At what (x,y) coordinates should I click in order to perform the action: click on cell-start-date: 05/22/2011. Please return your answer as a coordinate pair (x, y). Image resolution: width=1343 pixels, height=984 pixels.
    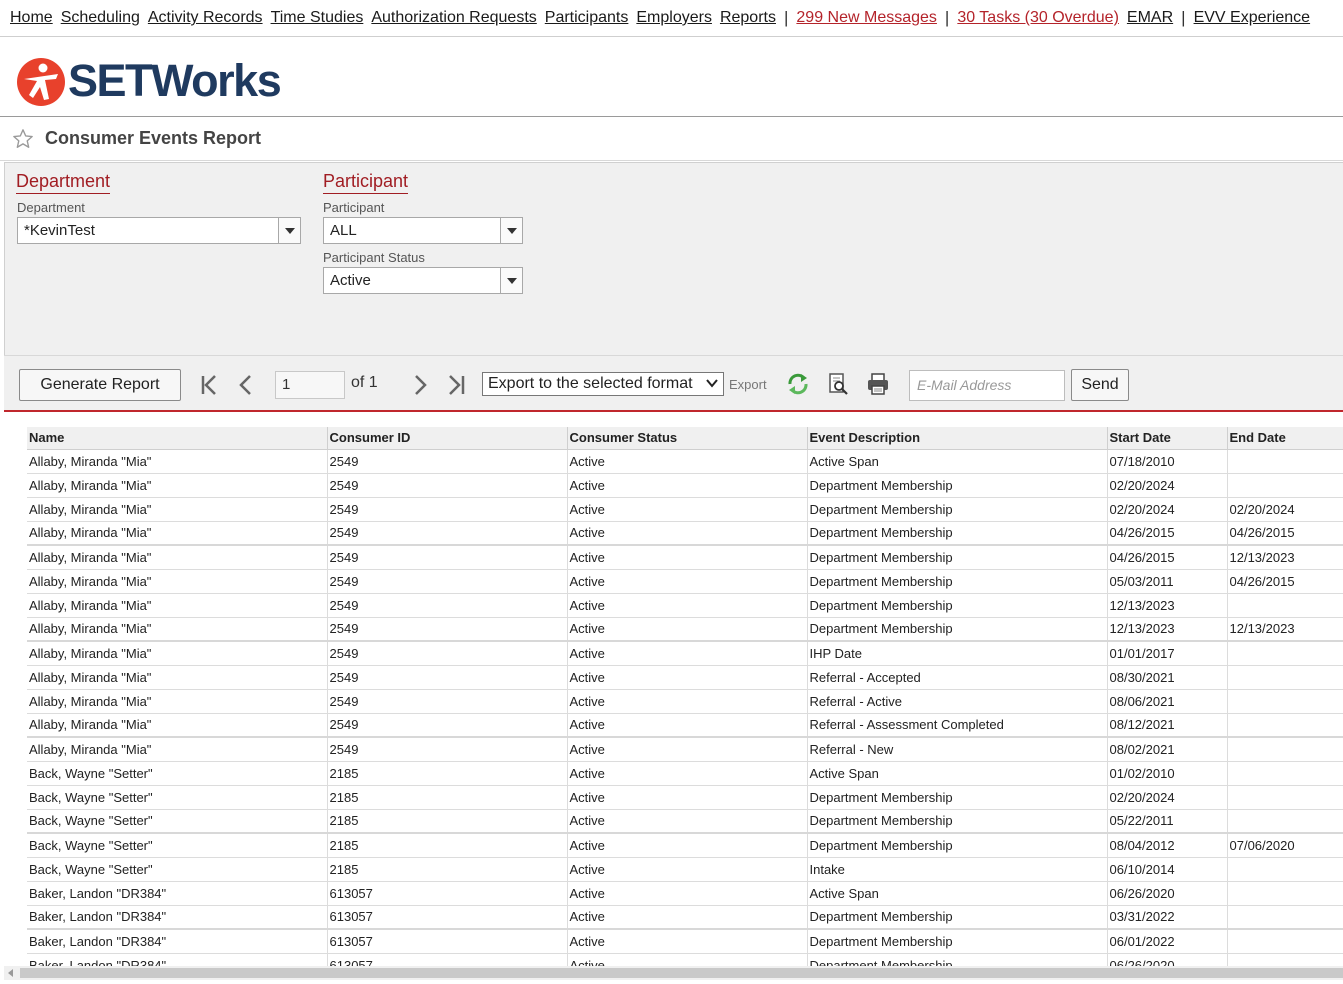
    Looking at the image, I should click on (1167, 821).